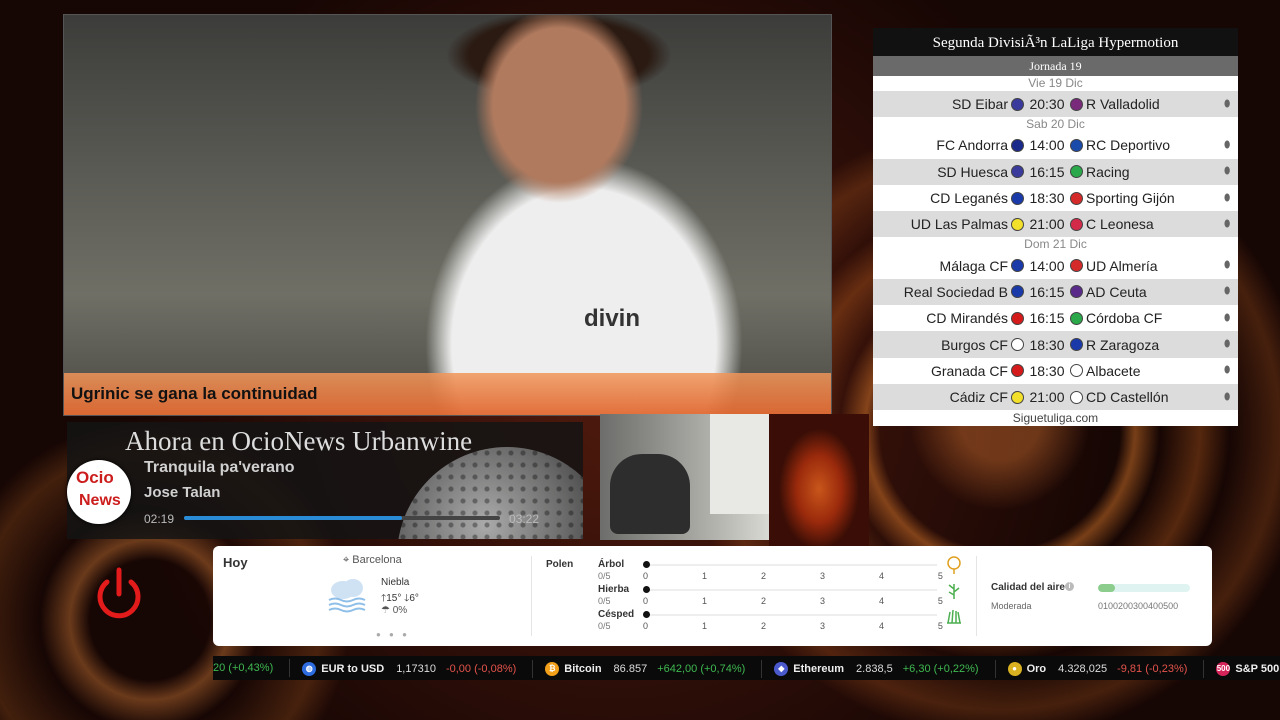 This screenshot has width=1280, height=720. I want to click on fog-cloud-icon, so click(347, 596).